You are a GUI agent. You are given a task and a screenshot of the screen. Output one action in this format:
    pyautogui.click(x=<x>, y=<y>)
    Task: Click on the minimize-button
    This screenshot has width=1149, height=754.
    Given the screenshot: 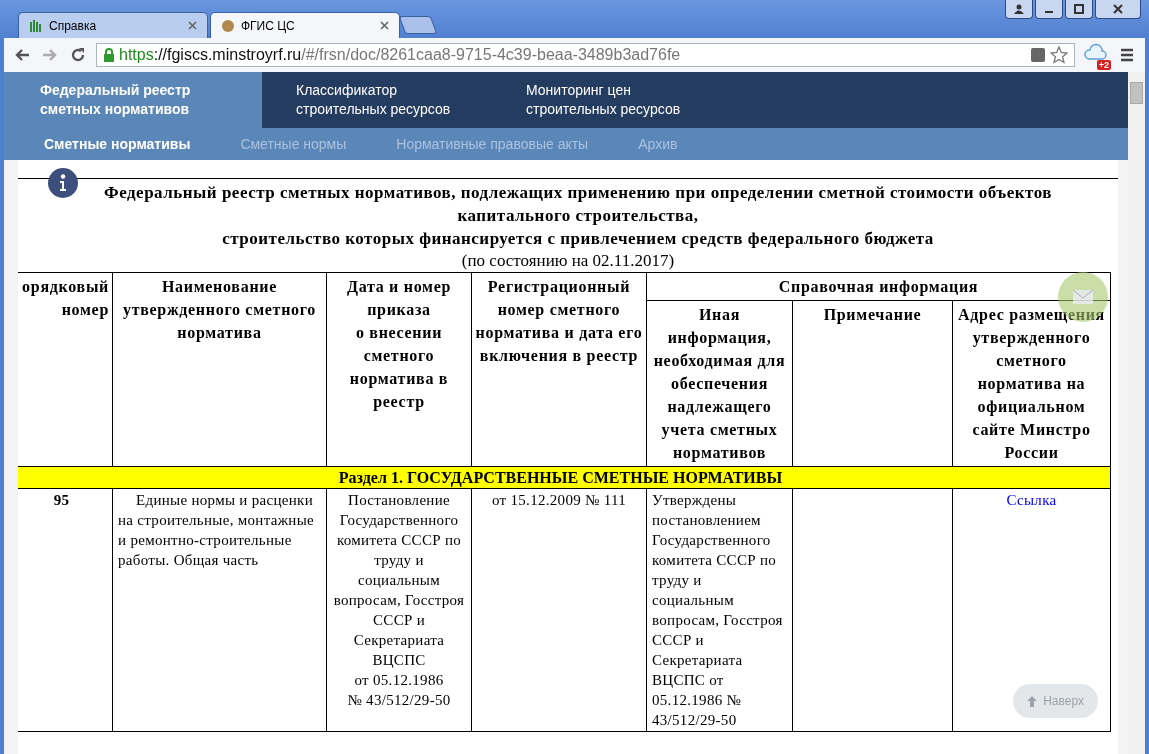 What is the action you would take?
    pyautogui.click(x=1049, y=9)
    